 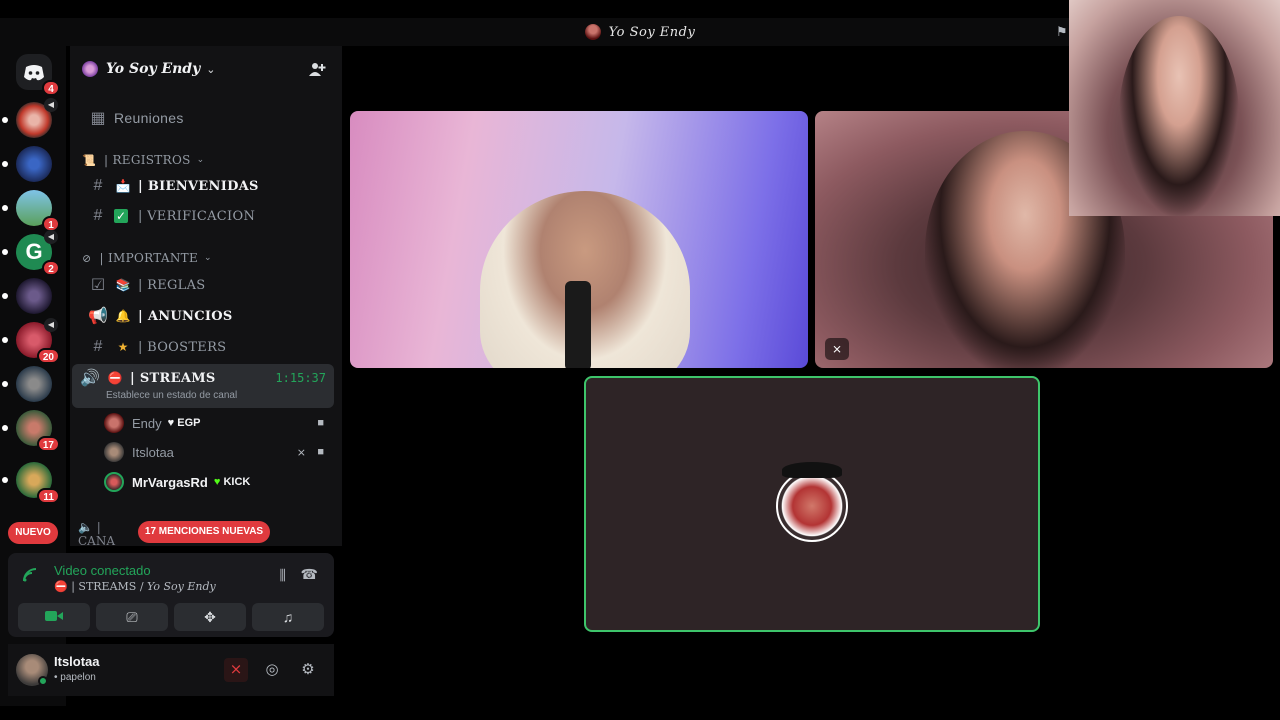 What do you see at coordinates (48, 356) in the screenshot?
I see `server-badge: 20` at bounding box center [48, 356].